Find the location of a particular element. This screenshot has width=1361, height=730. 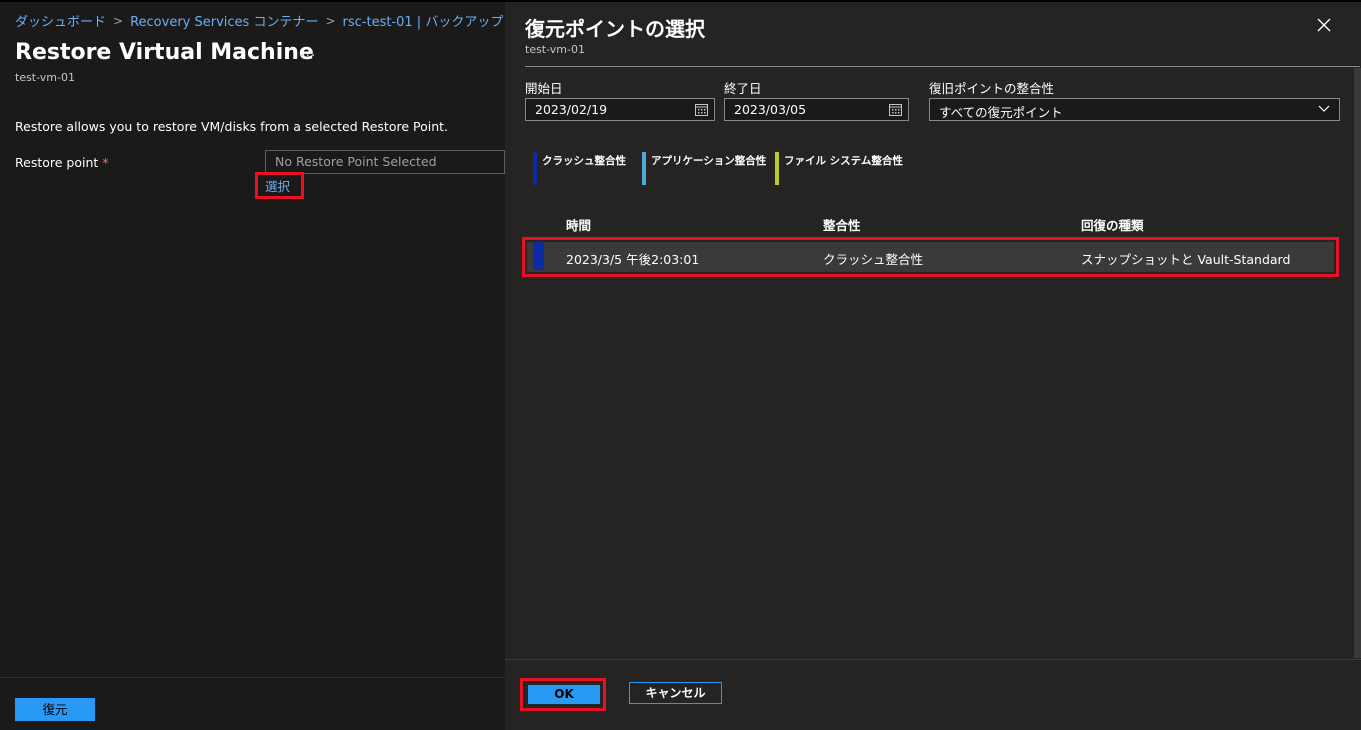

breadcrumb-item-dashboard: ダッシュボード is located at coordinates (60, 20).